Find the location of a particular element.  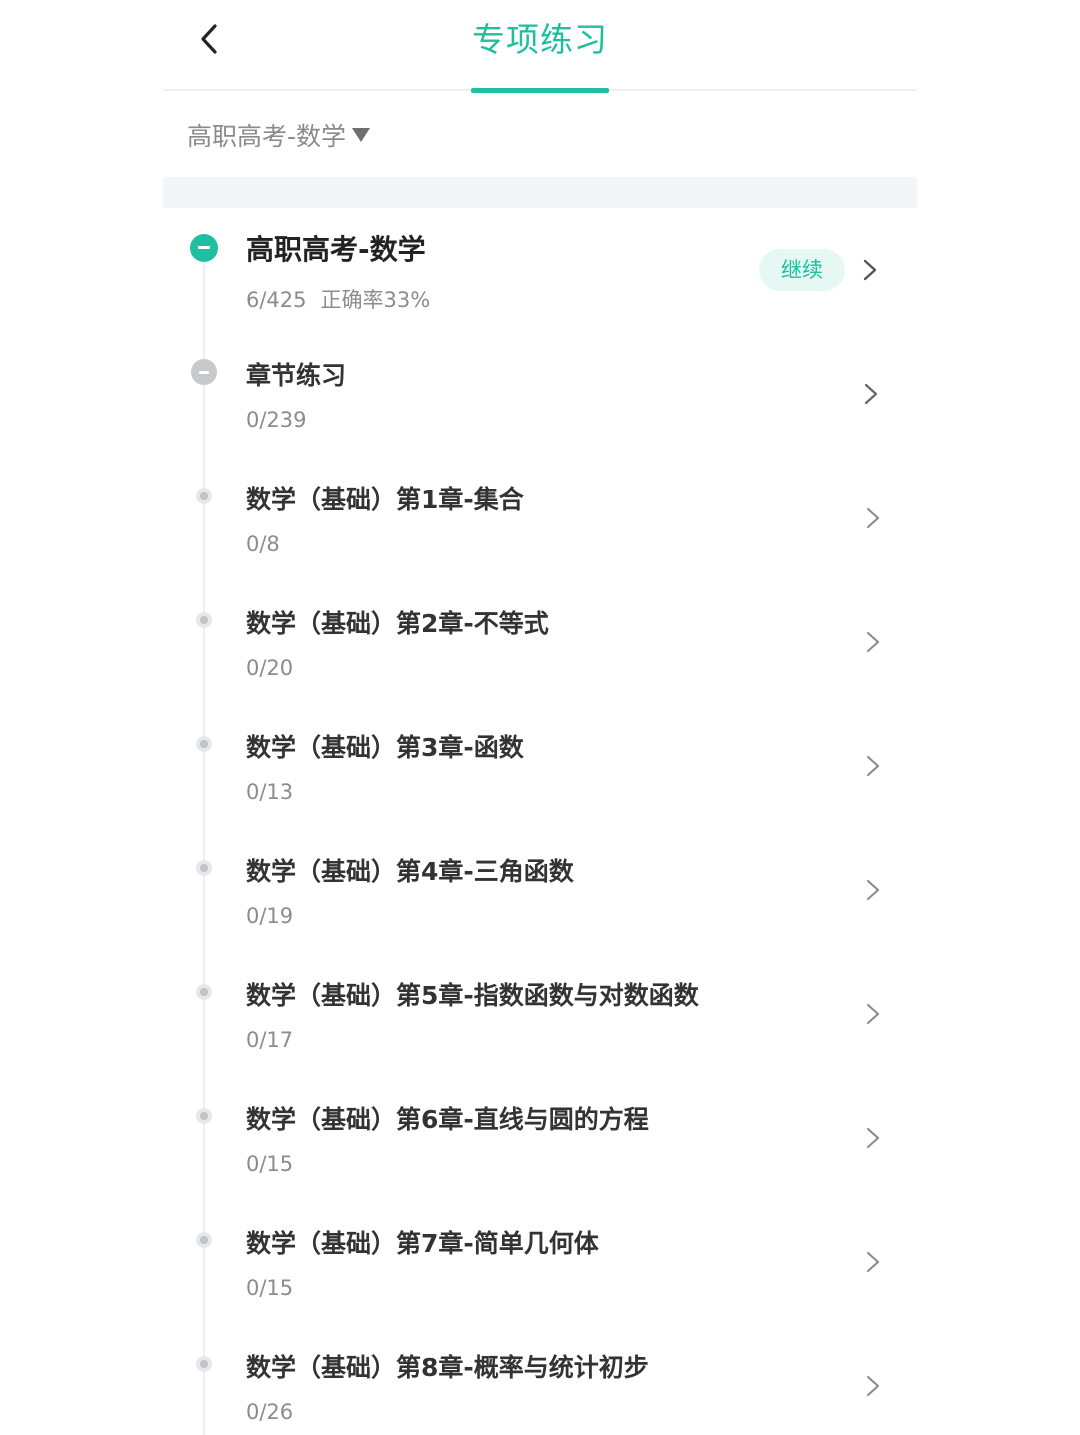

root-progress-count: 6/425 is located at coordinates (276, 300).